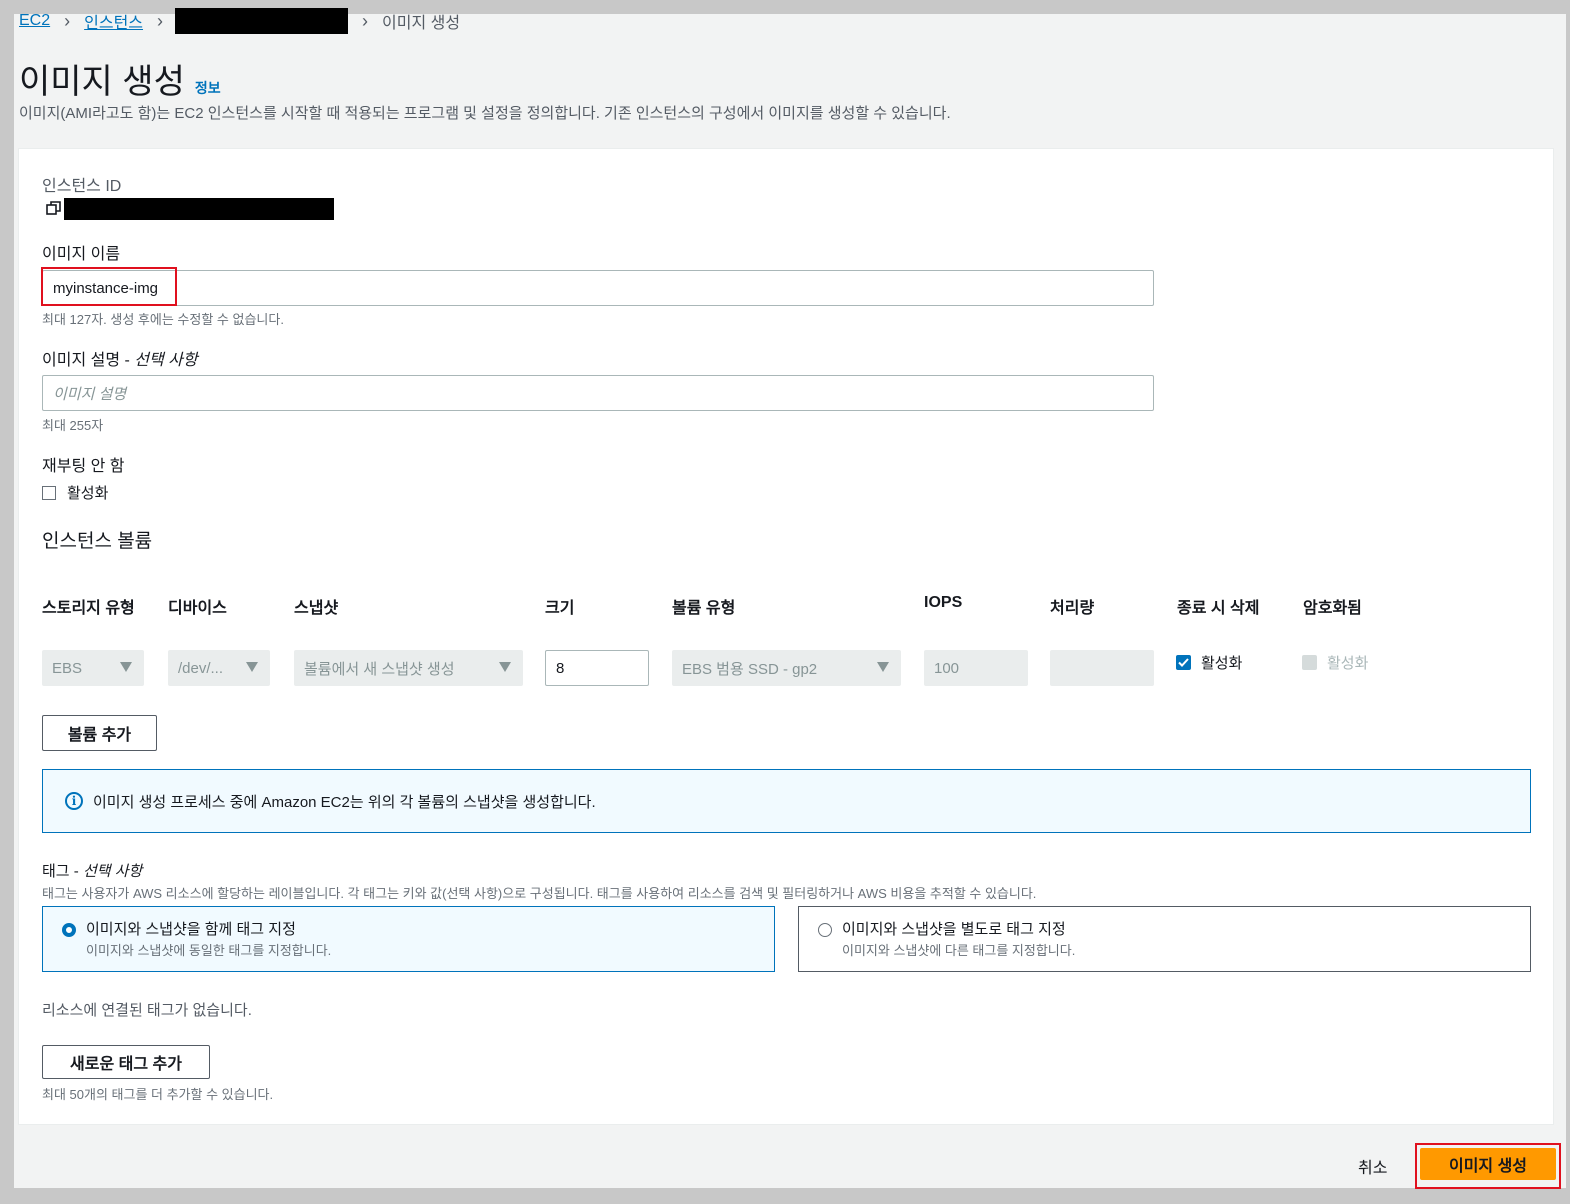 The width and height of the screenshot is (1570, 1204). What do you see at coordinates (113, 21) in the screenshot?
I see `breadcrumb-instances-link: 인스턴스` at bounding box center [113, 21].